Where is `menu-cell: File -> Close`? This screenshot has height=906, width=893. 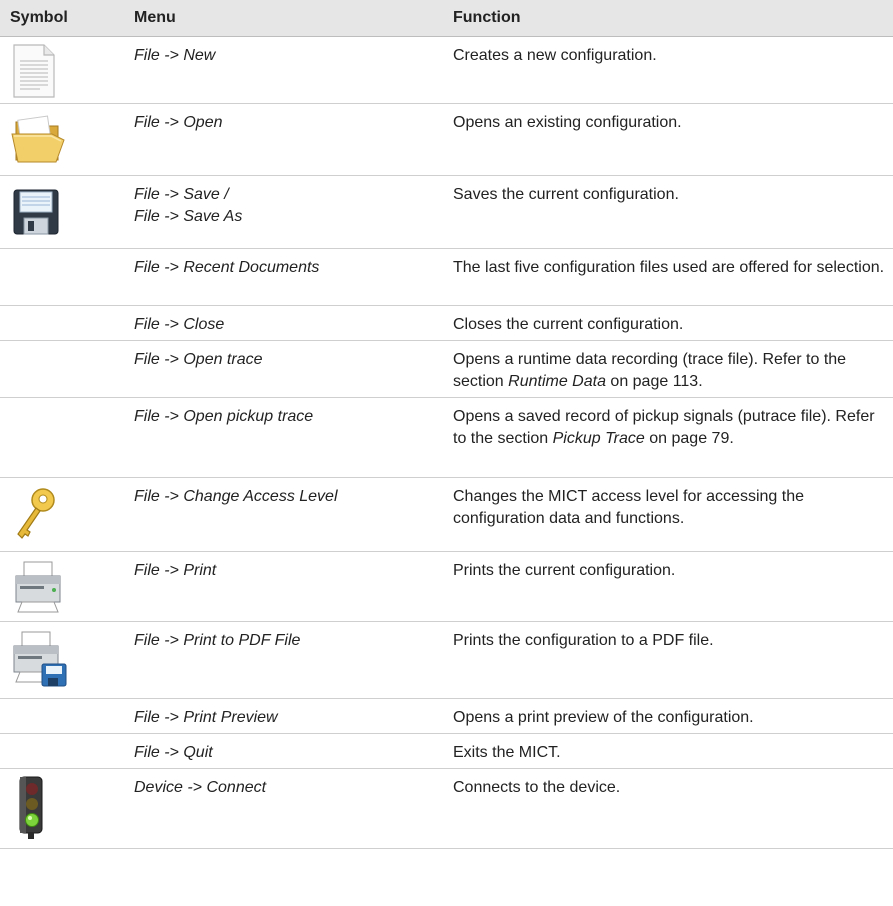
menu-cell: File -> Close is located at coordinates (282, 323).